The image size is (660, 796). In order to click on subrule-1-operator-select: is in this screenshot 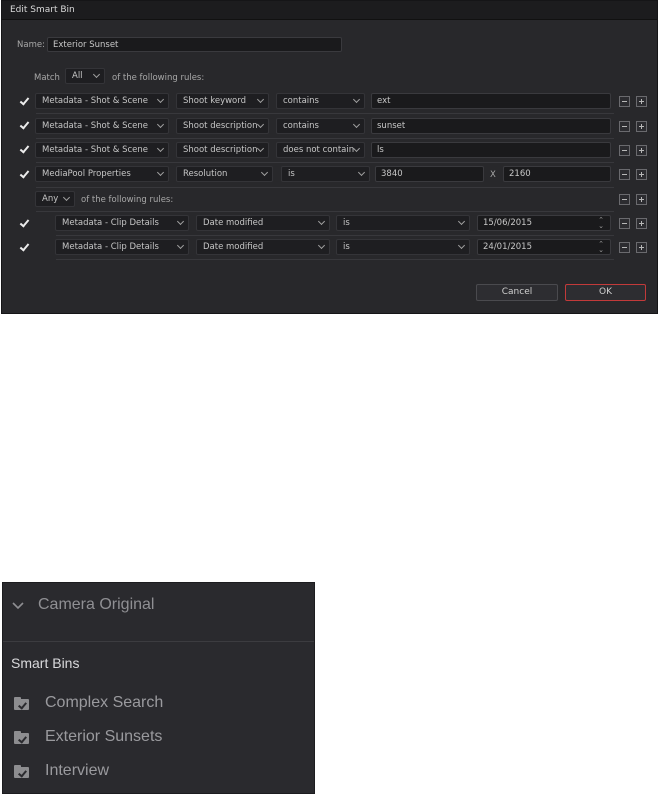, I will do `click(403, 223)`.